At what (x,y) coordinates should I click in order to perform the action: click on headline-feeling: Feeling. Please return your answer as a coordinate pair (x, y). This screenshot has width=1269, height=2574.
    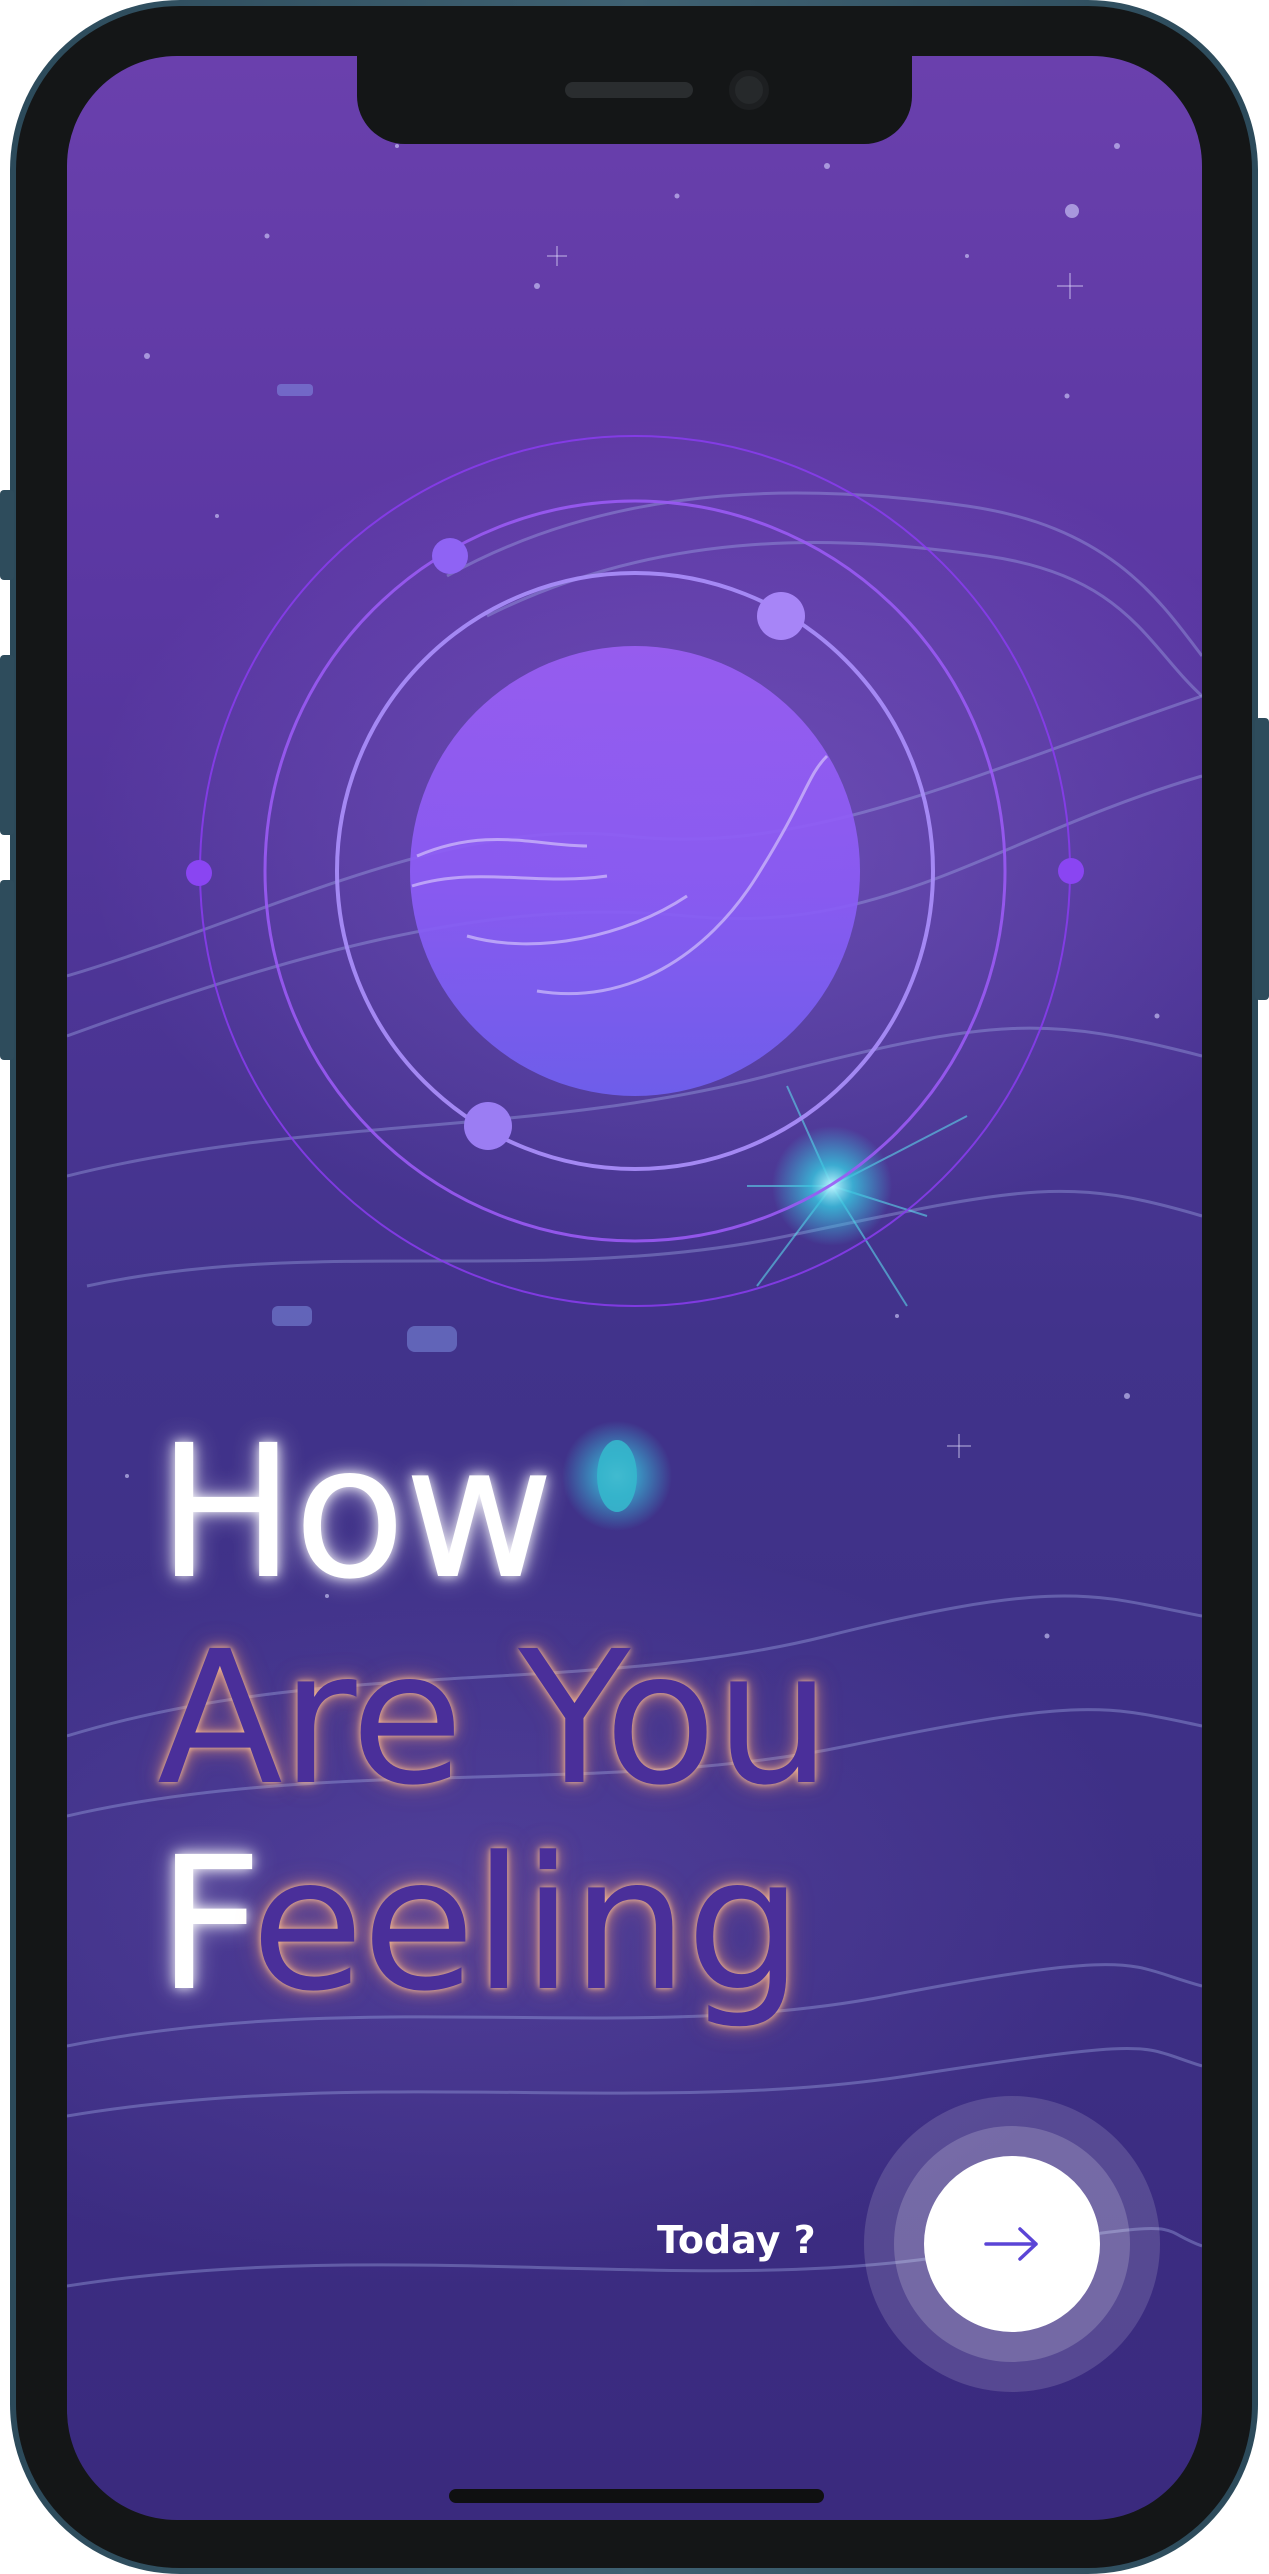
    Looking at the image, I should click on (493, 1936).